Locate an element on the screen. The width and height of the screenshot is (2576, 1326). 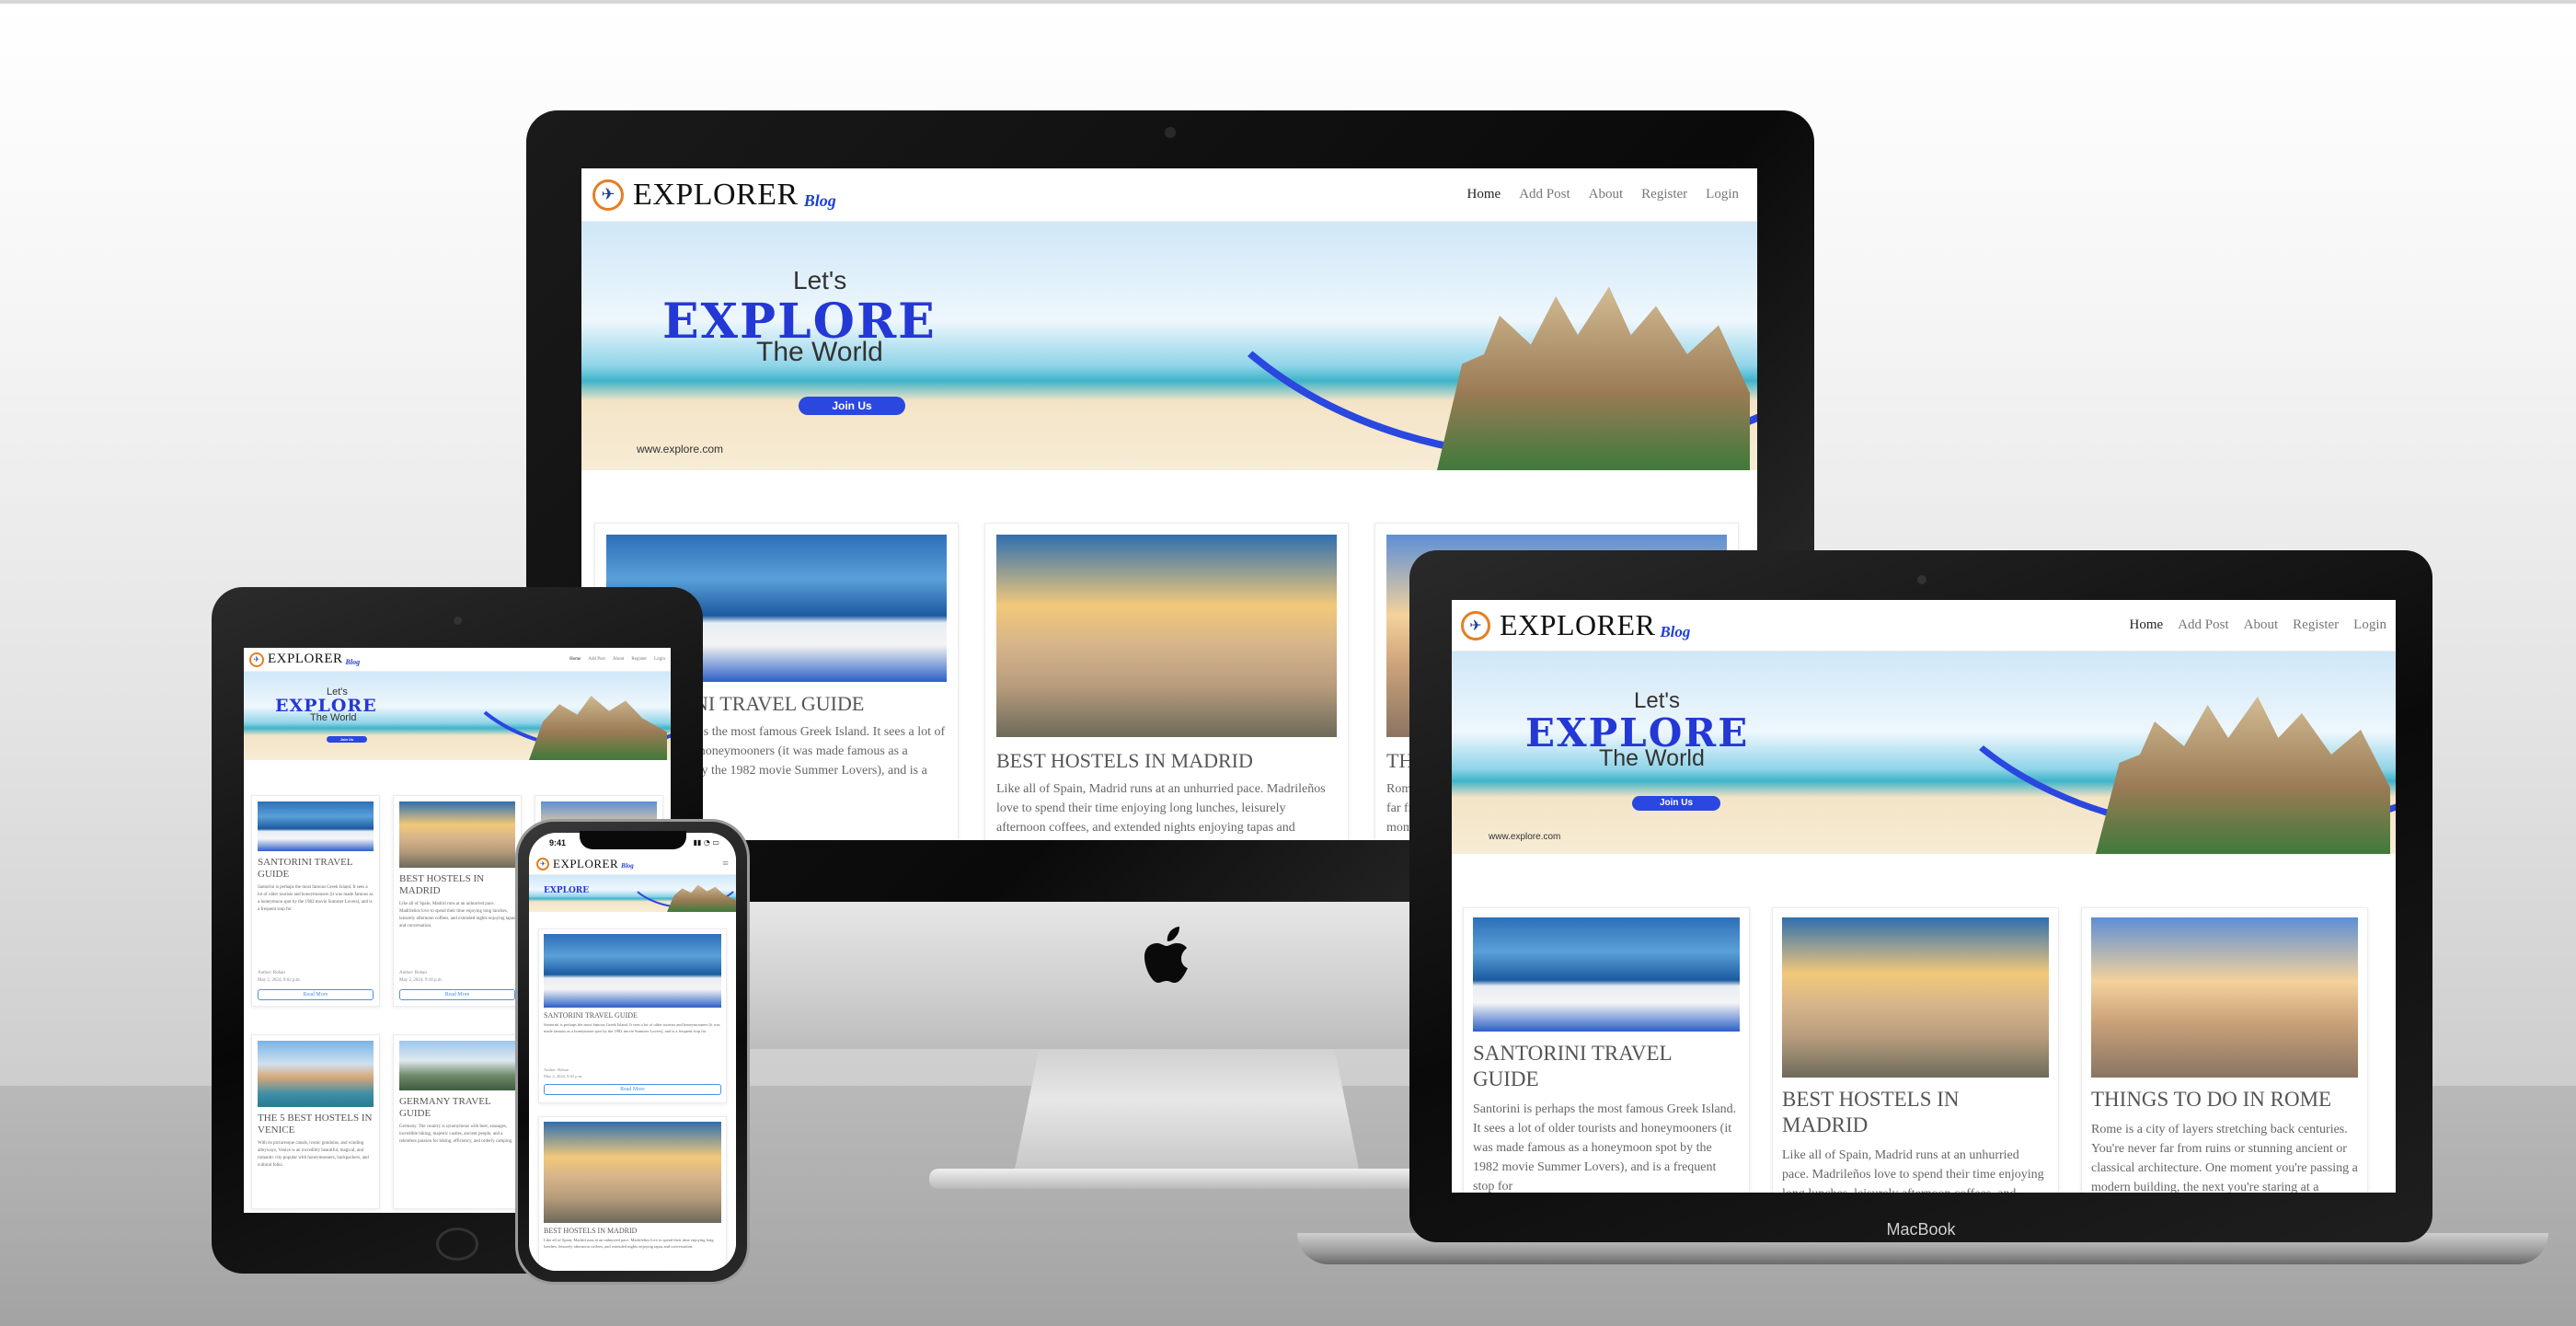
compass-icon: ✈ is located at coordinates (608, 195).